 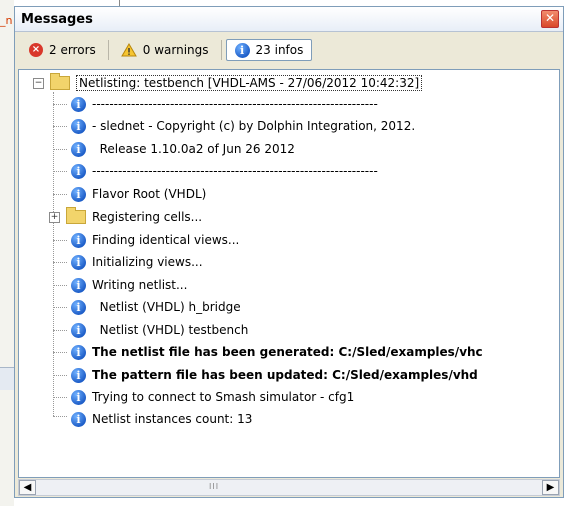 I want to click on warnings-filter-button: 0 warnings, so click(x=165, y=50).